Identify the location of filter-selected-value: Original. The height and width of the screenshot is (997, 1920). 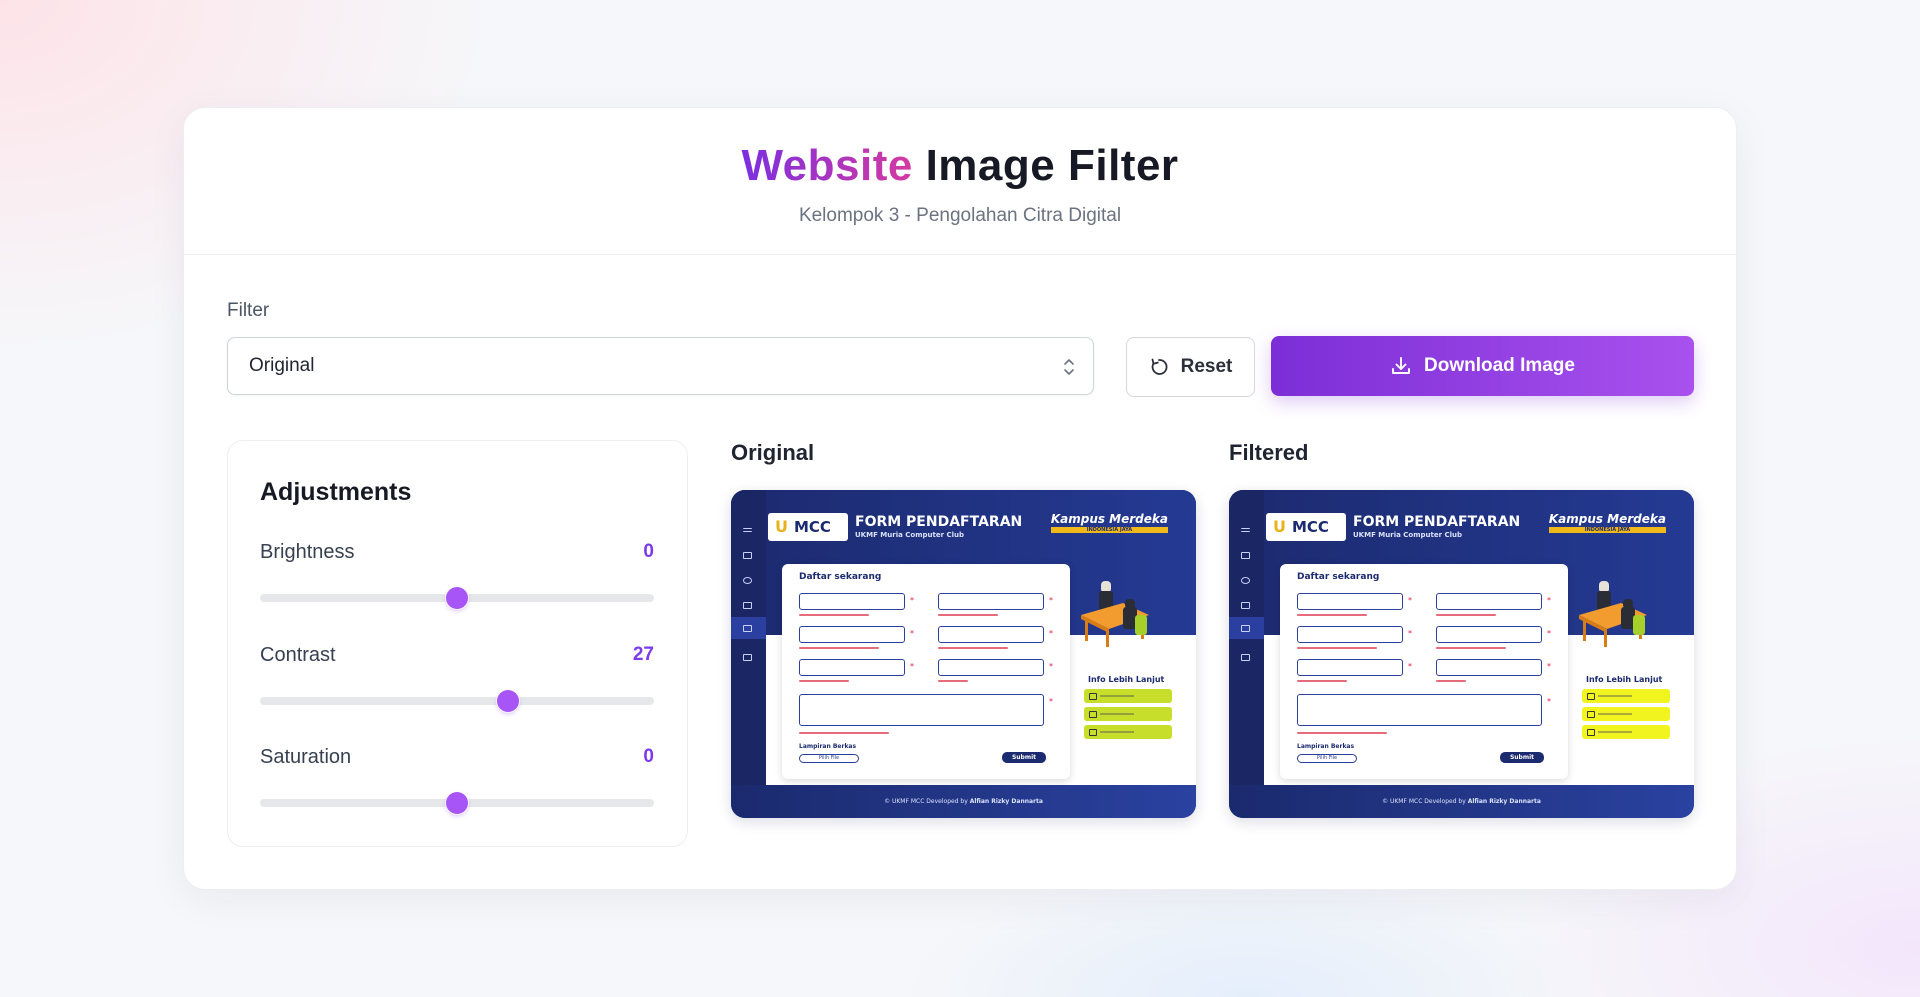
(282, 365).